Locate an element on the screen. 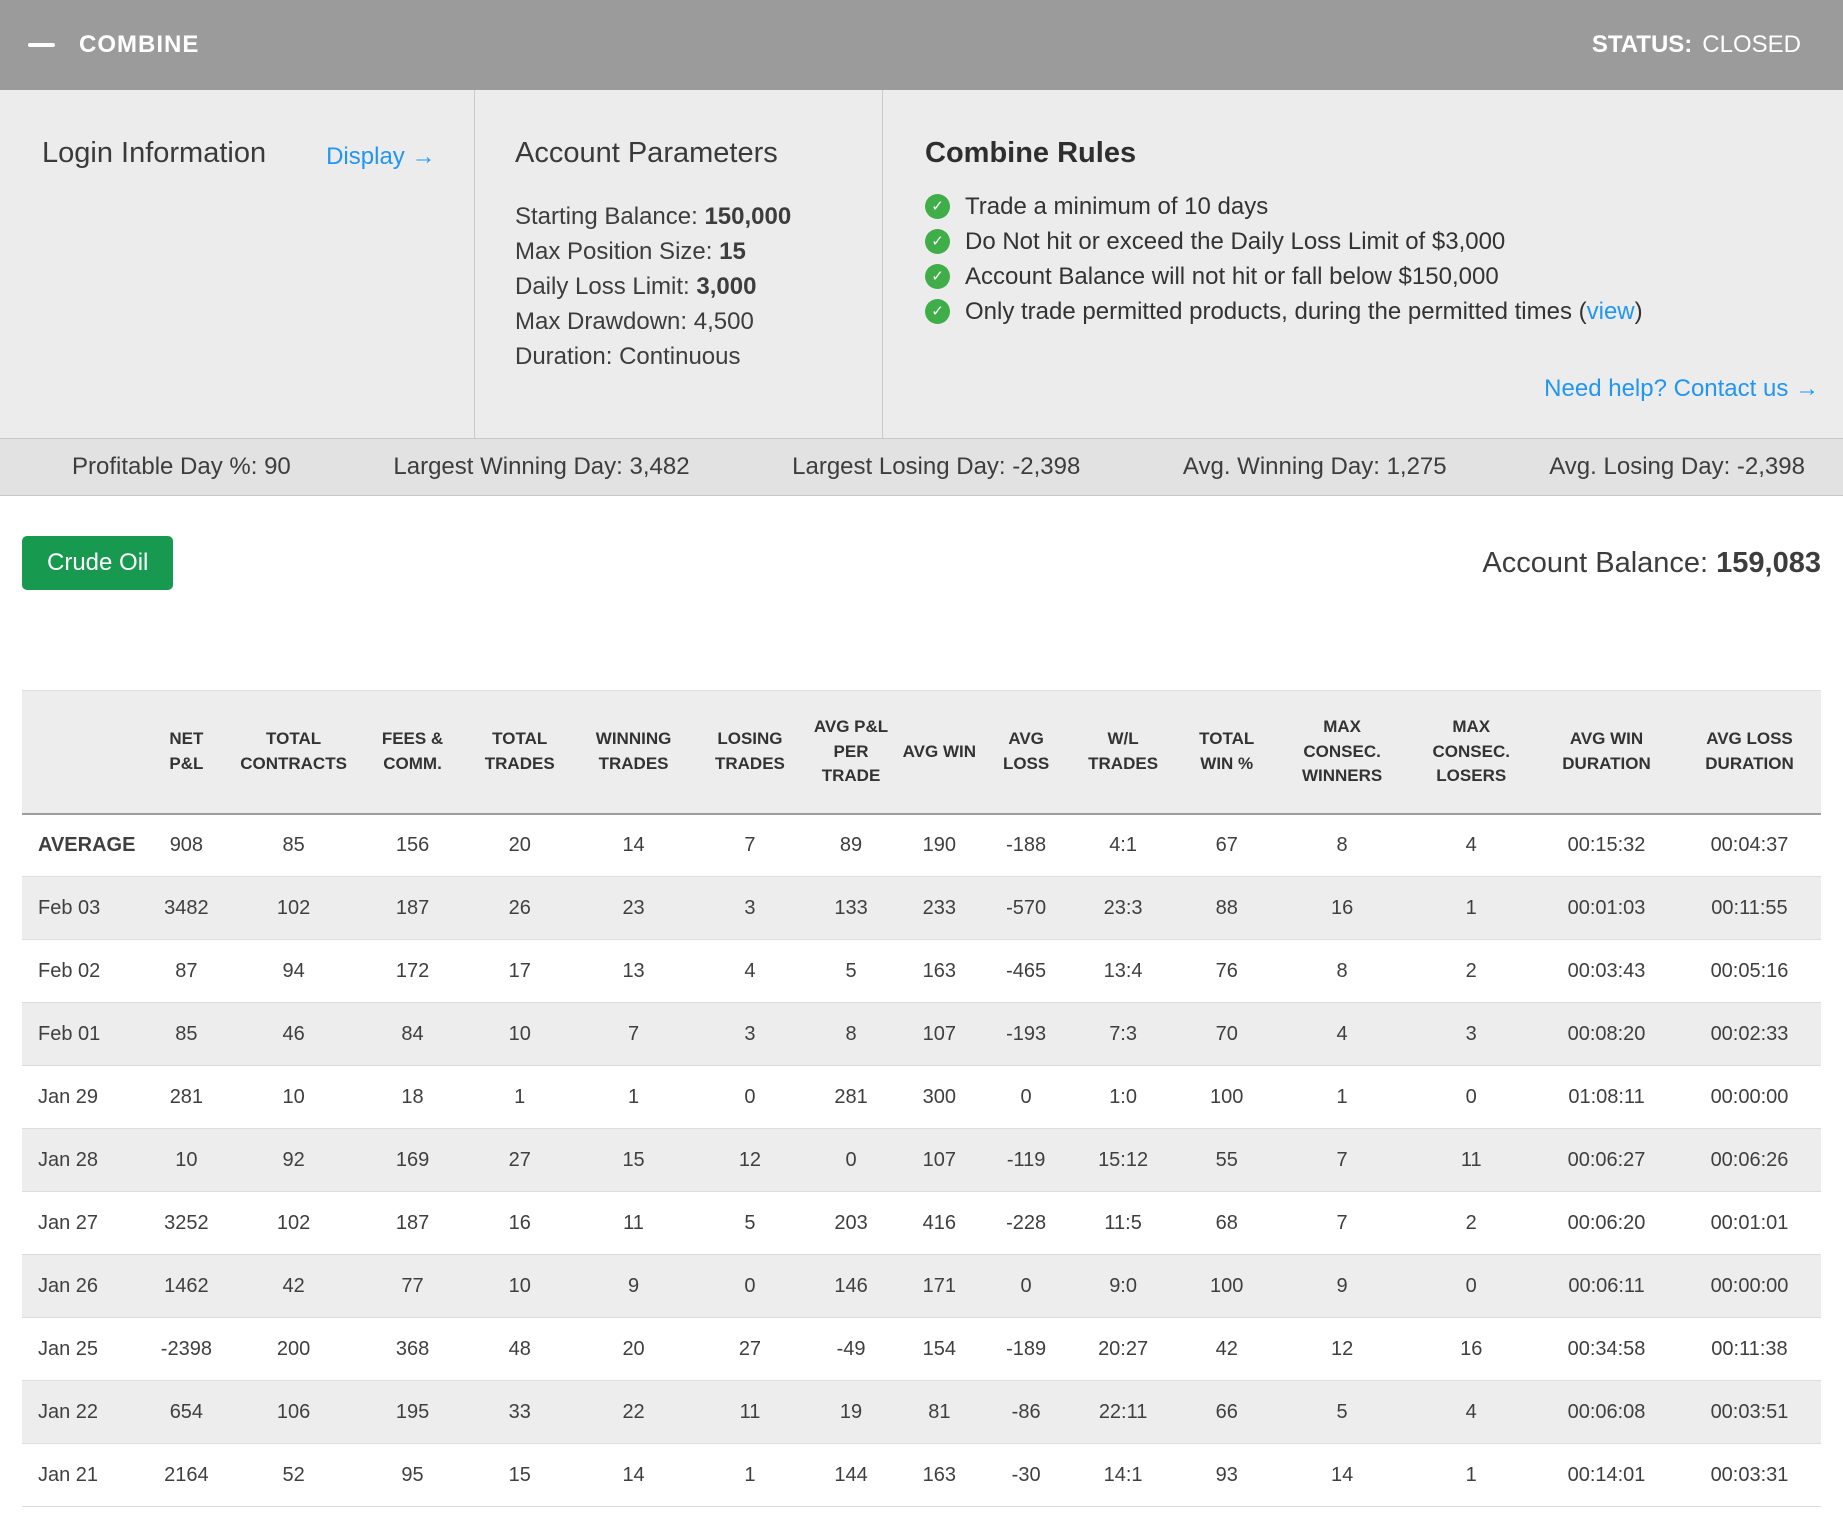  table-cell: 203 is located at coordinates (851, 1223).